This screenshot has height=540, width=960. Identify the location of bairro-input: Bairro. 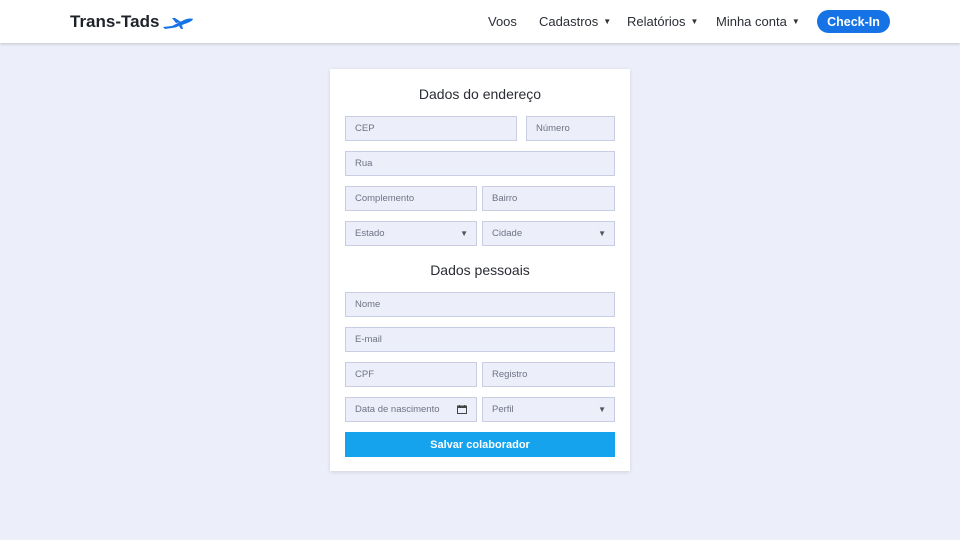
(548, 198).